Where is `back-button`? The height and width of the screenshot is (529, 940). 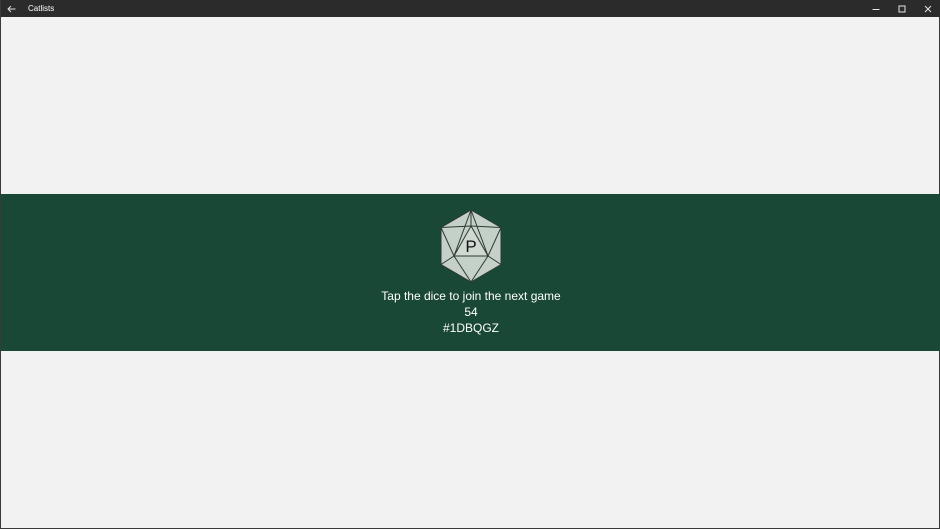
back-button is located at coordinates (11, 8).